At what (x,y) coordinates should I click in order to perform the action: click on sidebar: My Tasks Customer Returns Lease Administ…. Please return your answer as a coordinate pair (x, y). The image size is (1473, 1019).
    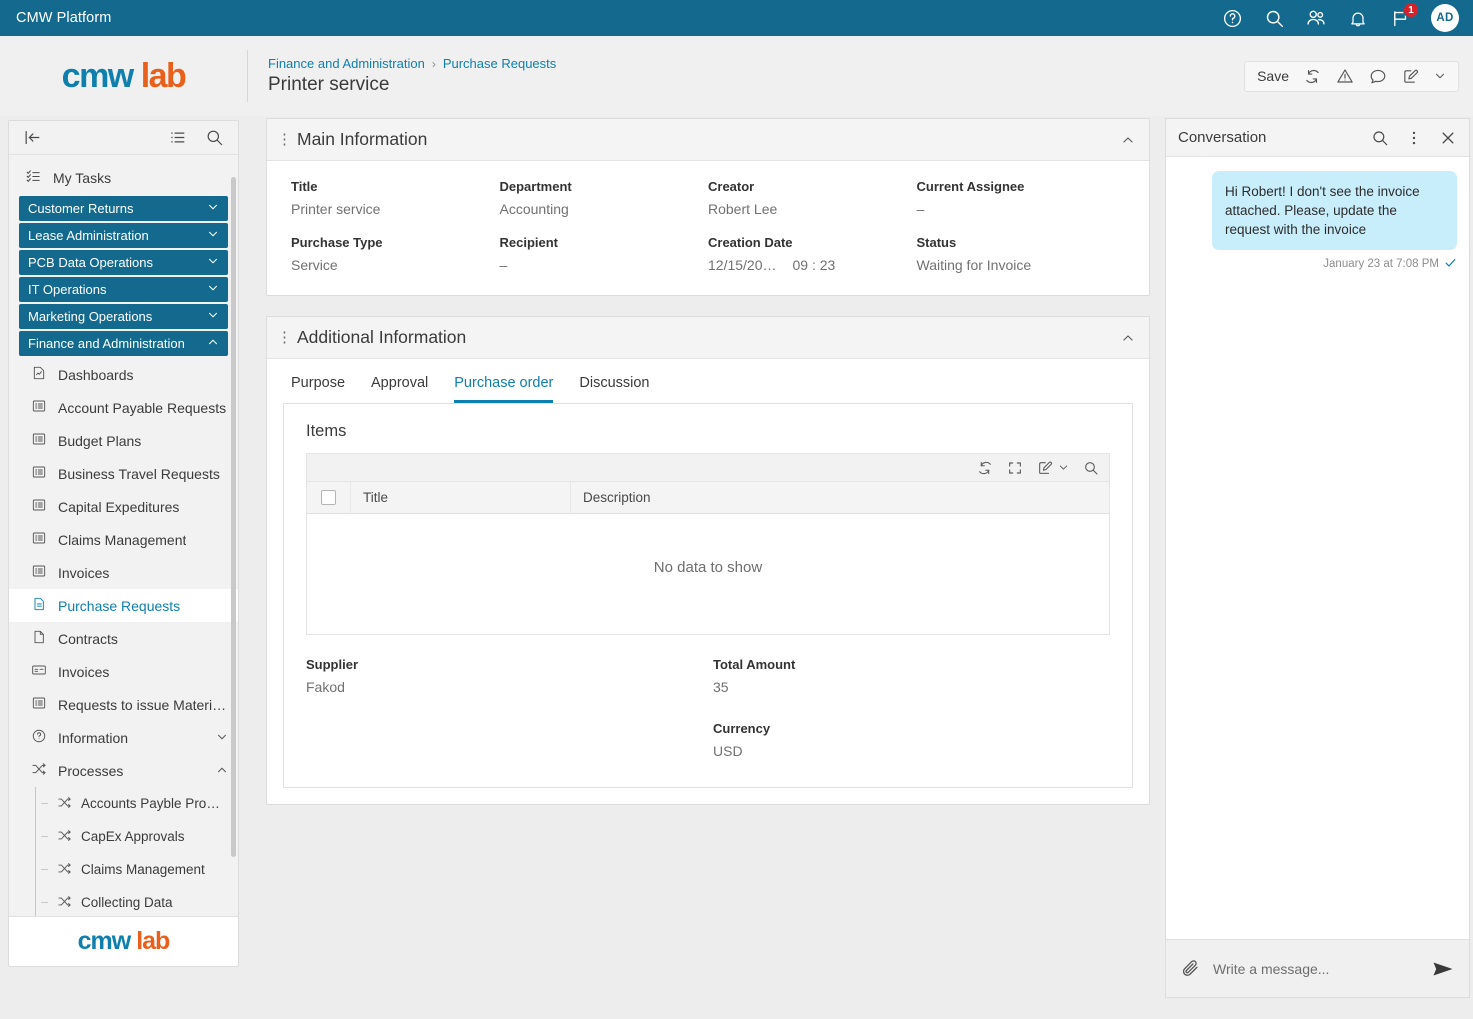
    Looking at the image, I should click on (123, 543).